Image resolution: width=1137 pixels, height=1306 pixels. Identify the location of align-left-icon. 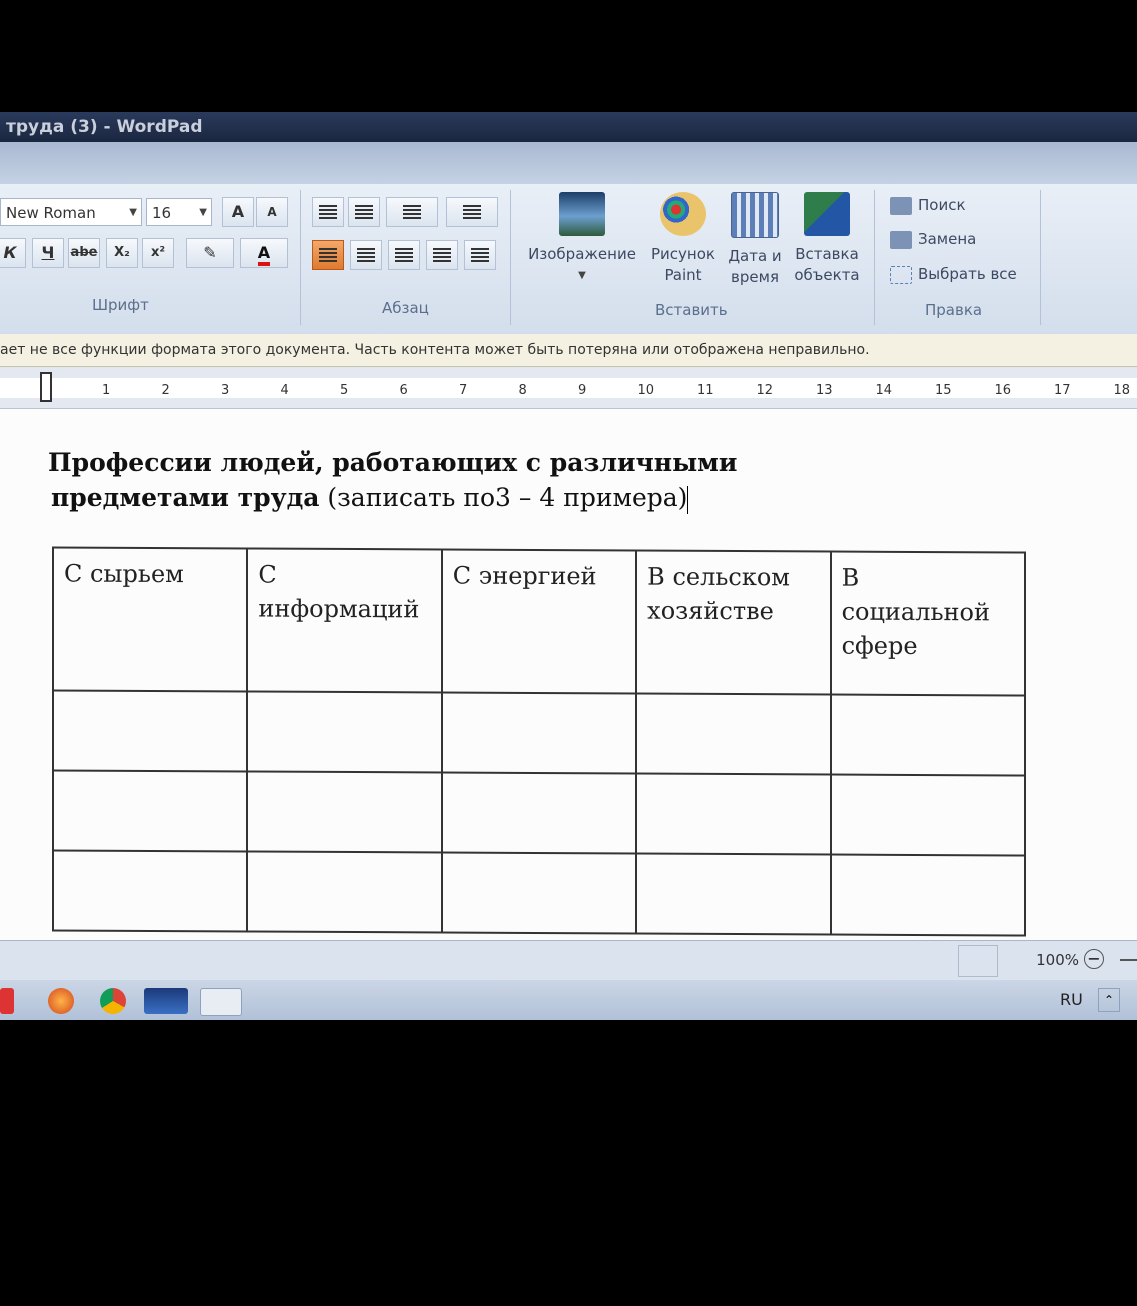
(328, 255).